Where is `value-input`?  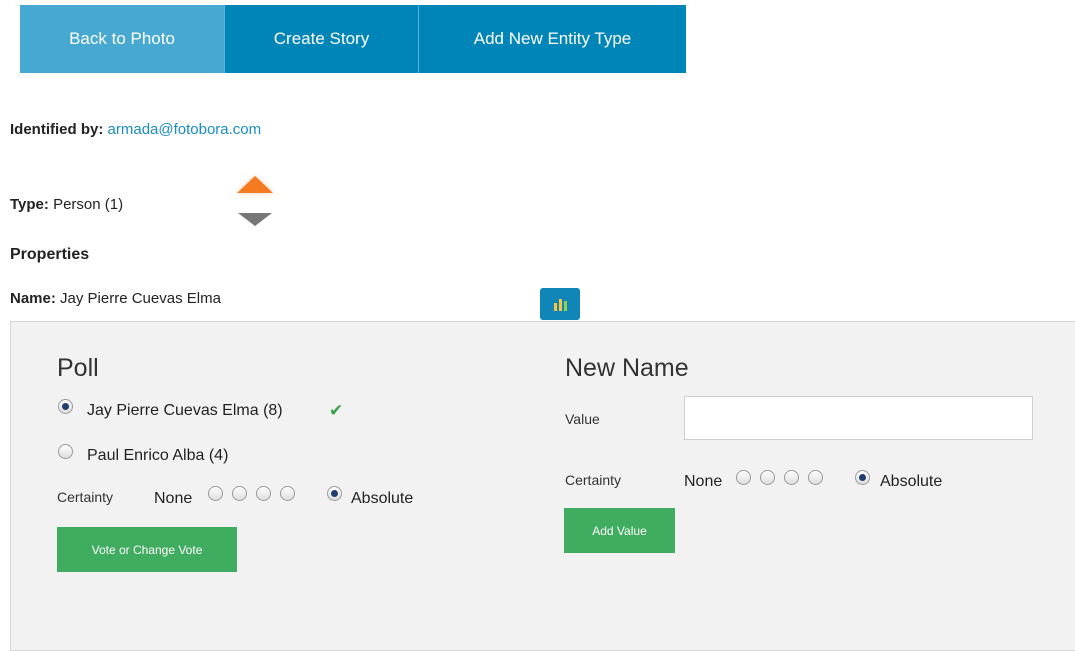
value-input is located at coordinates (858, 418).